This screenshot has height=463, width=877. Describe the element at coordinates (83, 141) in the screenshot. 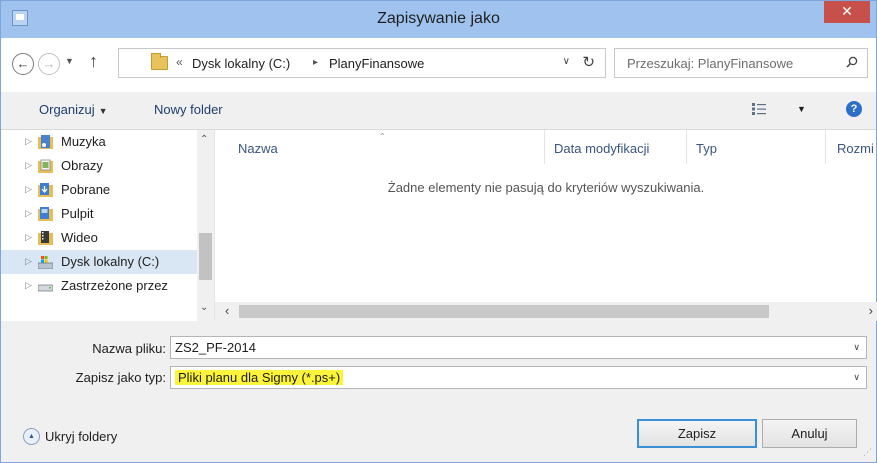

I see `sidebar-item-label: Muzyka` at that location.